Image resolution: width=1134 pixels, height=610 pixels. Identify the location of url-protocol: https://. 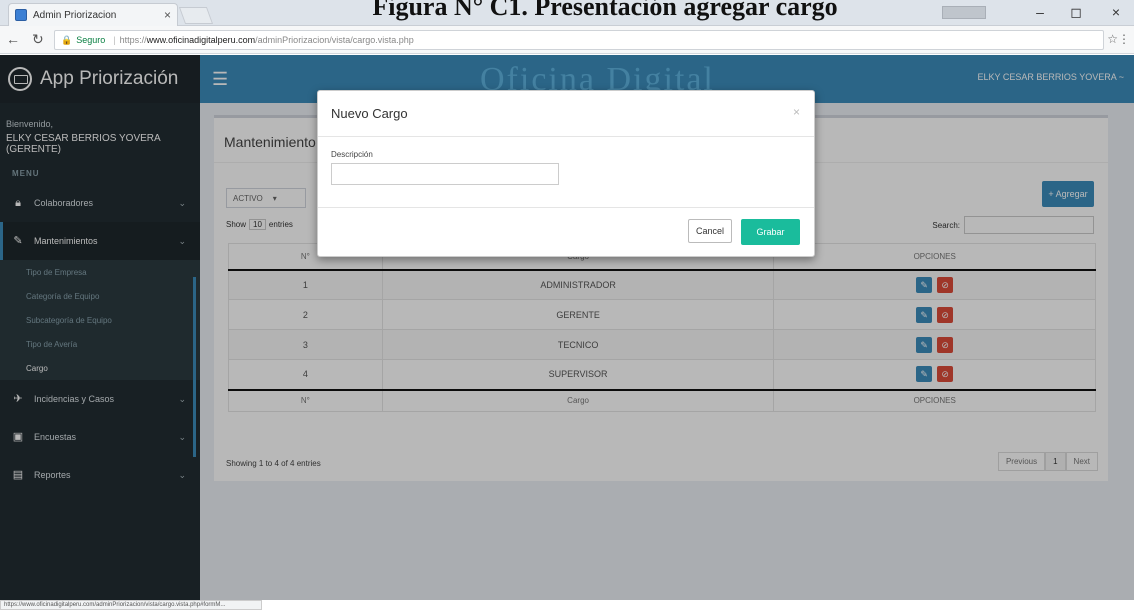
(133, 40).